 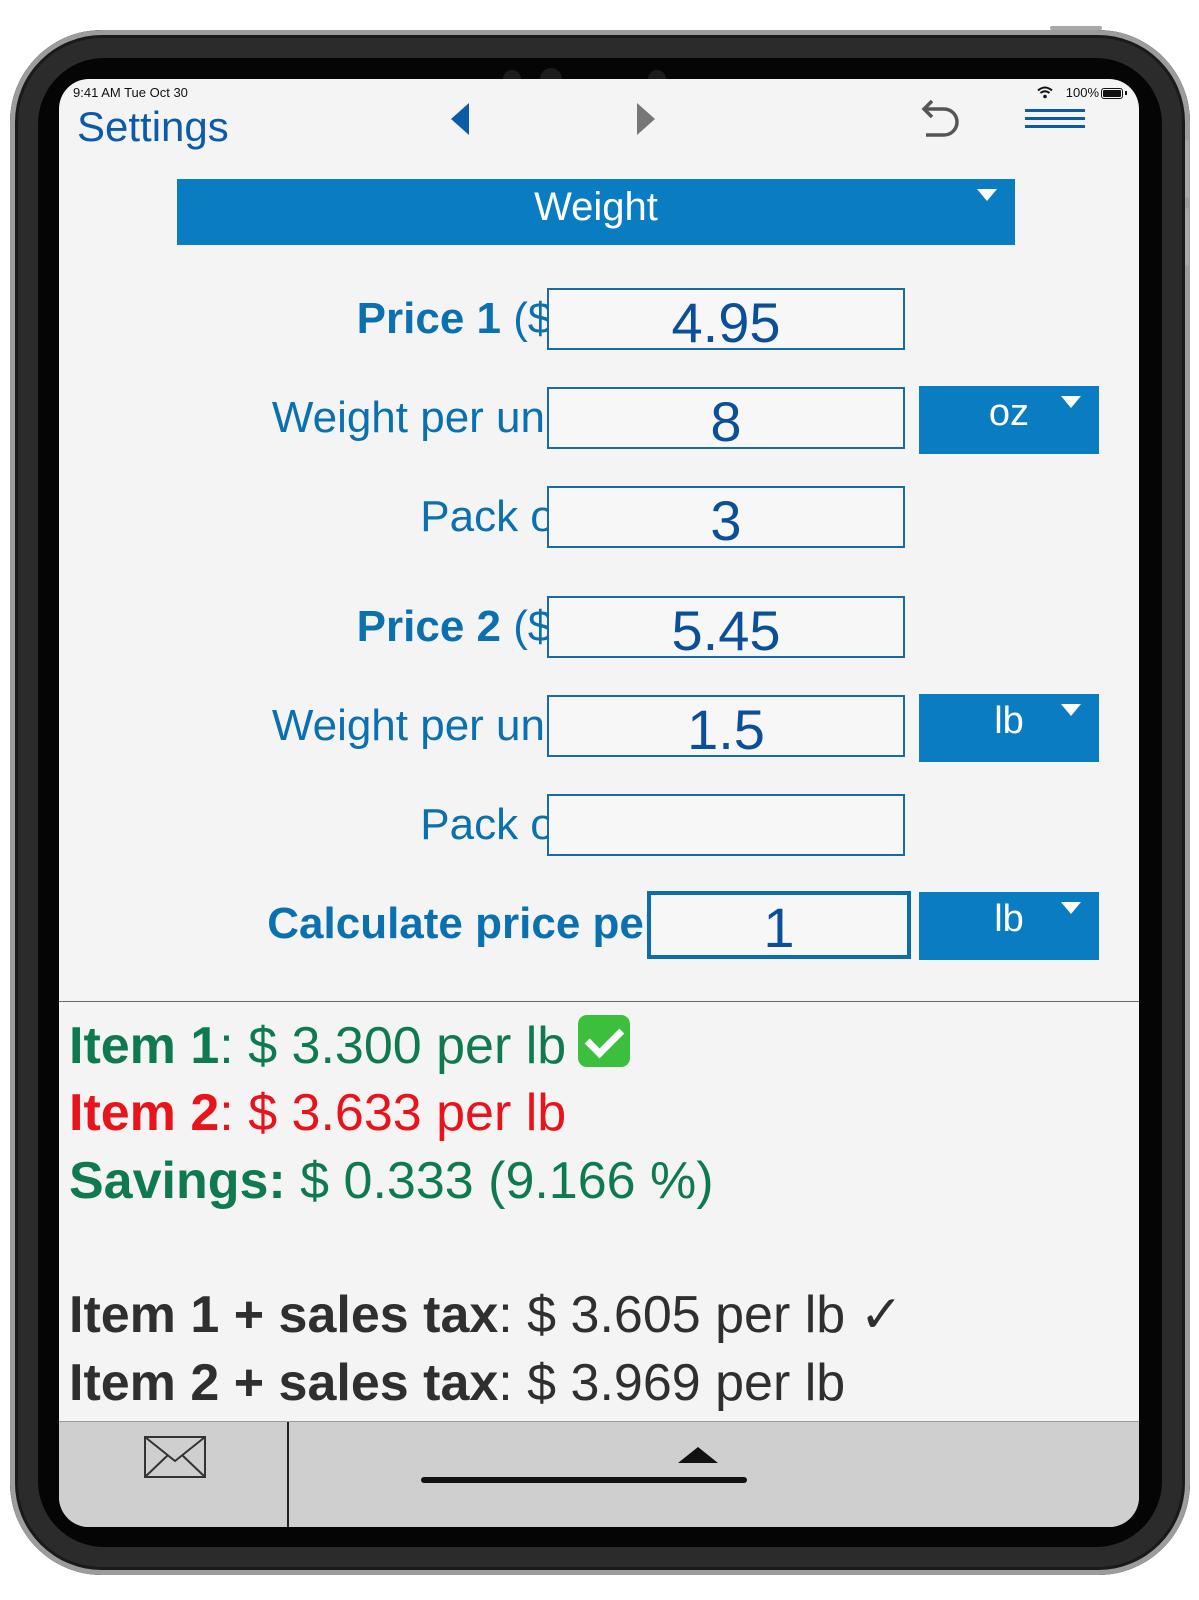 What do you see at coordinates (599, 1474) in the screenshot?
I see `bottom-toolbar` at bounding box center [599, 1474].